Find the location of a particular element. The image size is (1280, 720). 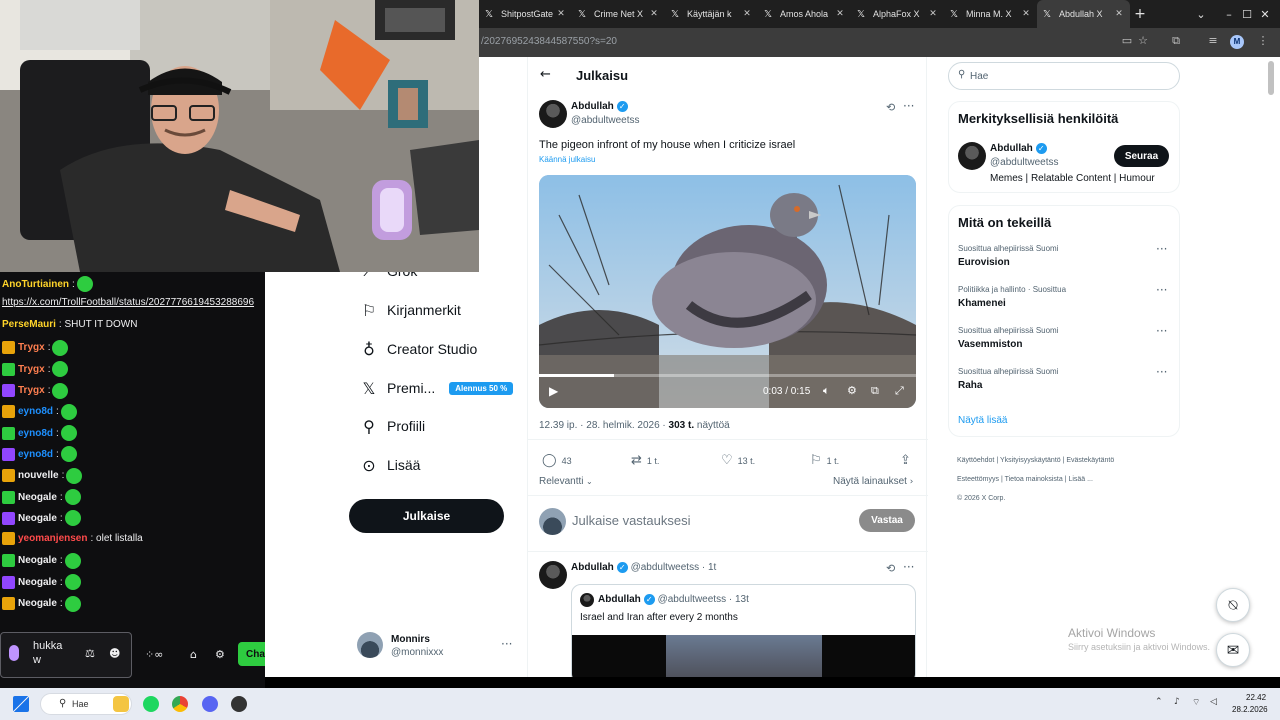

reply-button: Vastaa is located at coordinates (887, 520).